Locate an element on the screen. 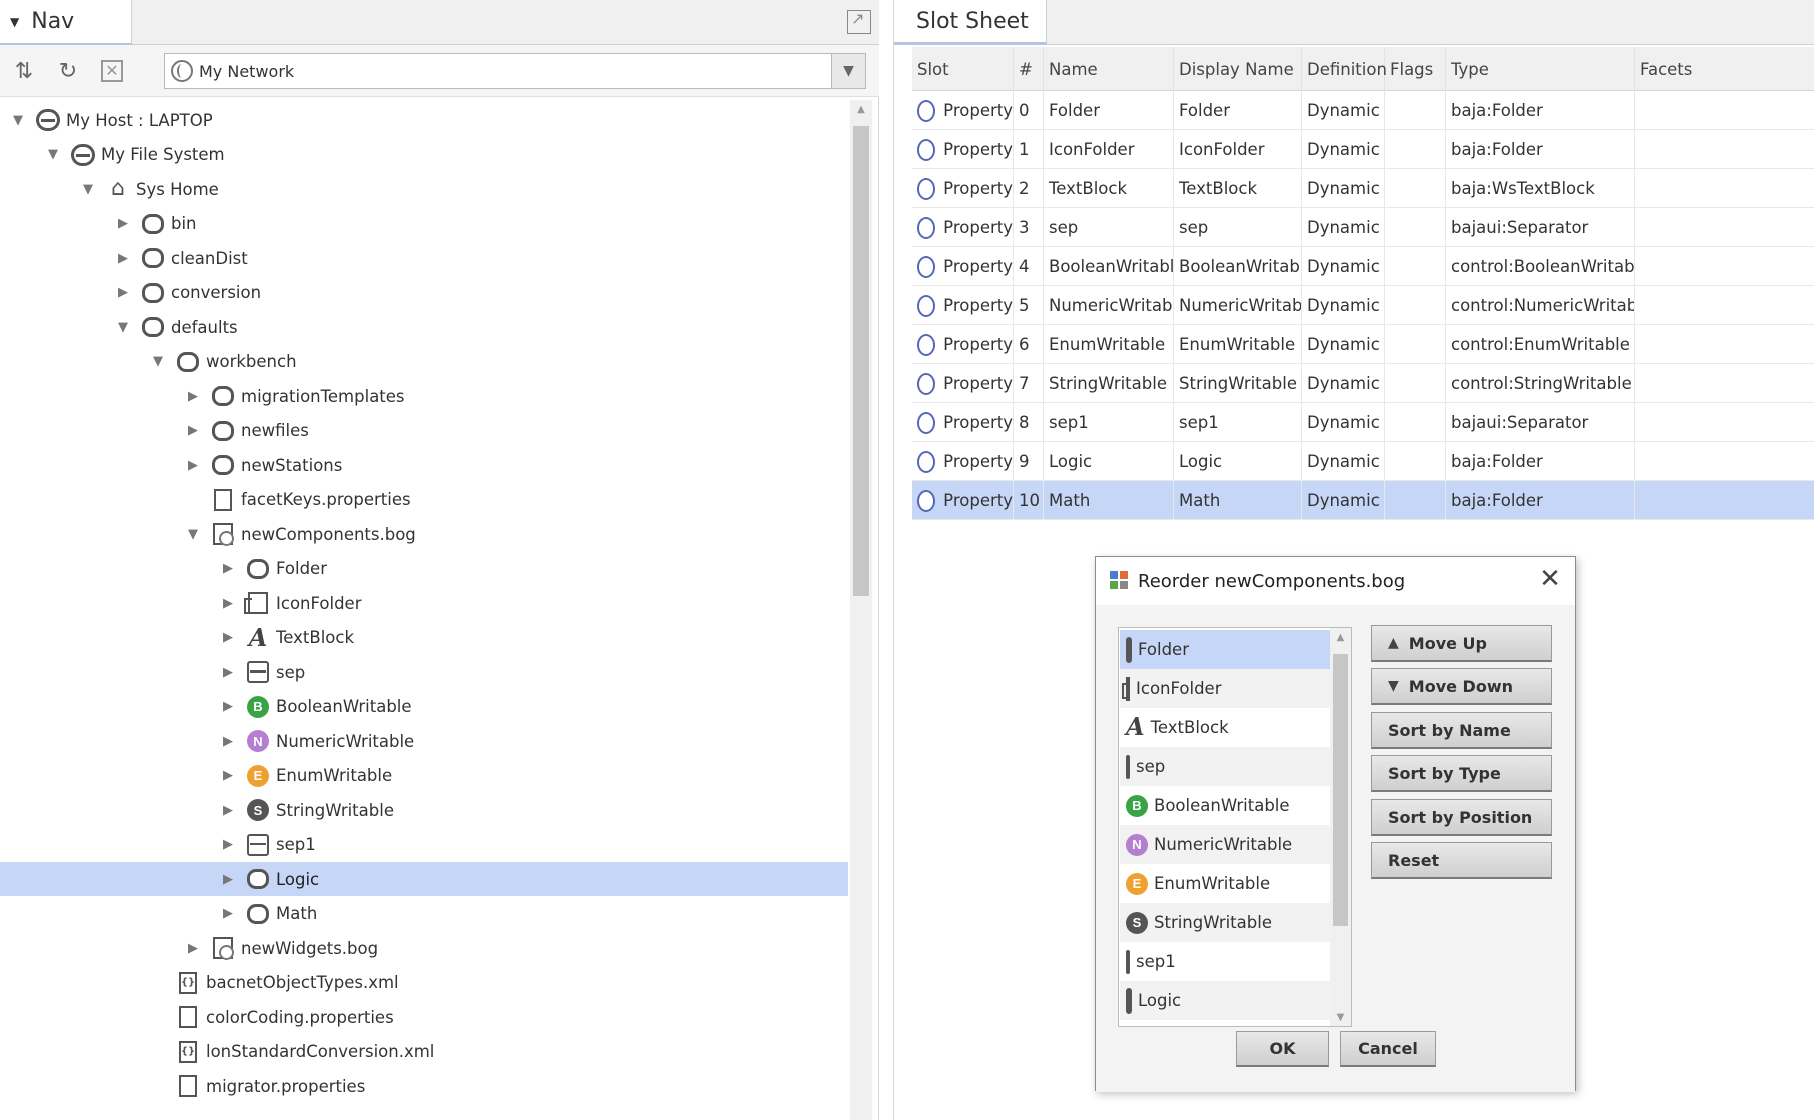 The image size is (1814, 1120). maximize-icon is located at coordinates (859, 21).